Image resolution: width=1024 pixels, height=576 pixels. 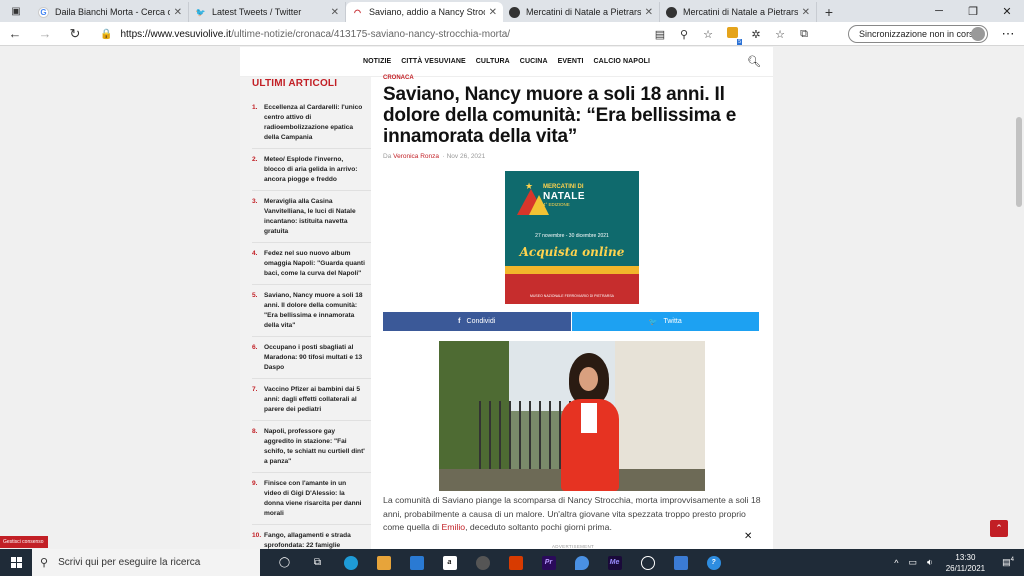 I want to click on nav-notizie: NOTIZIE, so click(x=377, y=61).